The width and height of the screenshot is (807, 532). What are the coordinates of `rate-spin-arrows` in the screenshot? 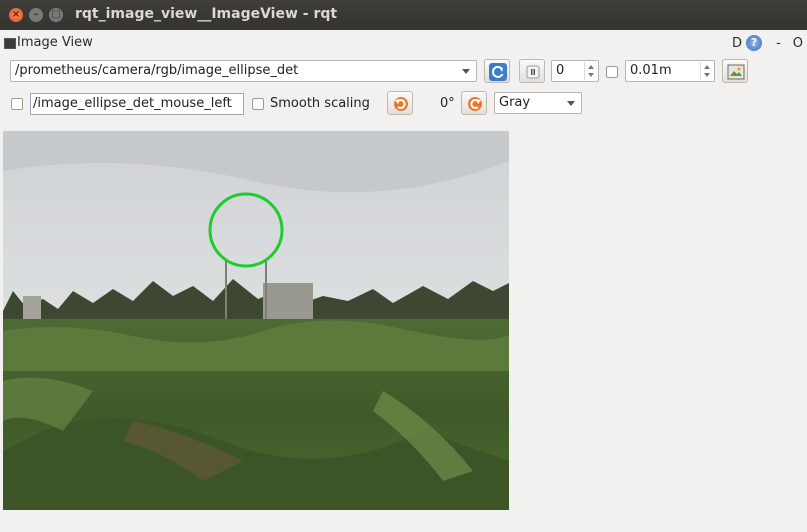 It's located at (706, 71).